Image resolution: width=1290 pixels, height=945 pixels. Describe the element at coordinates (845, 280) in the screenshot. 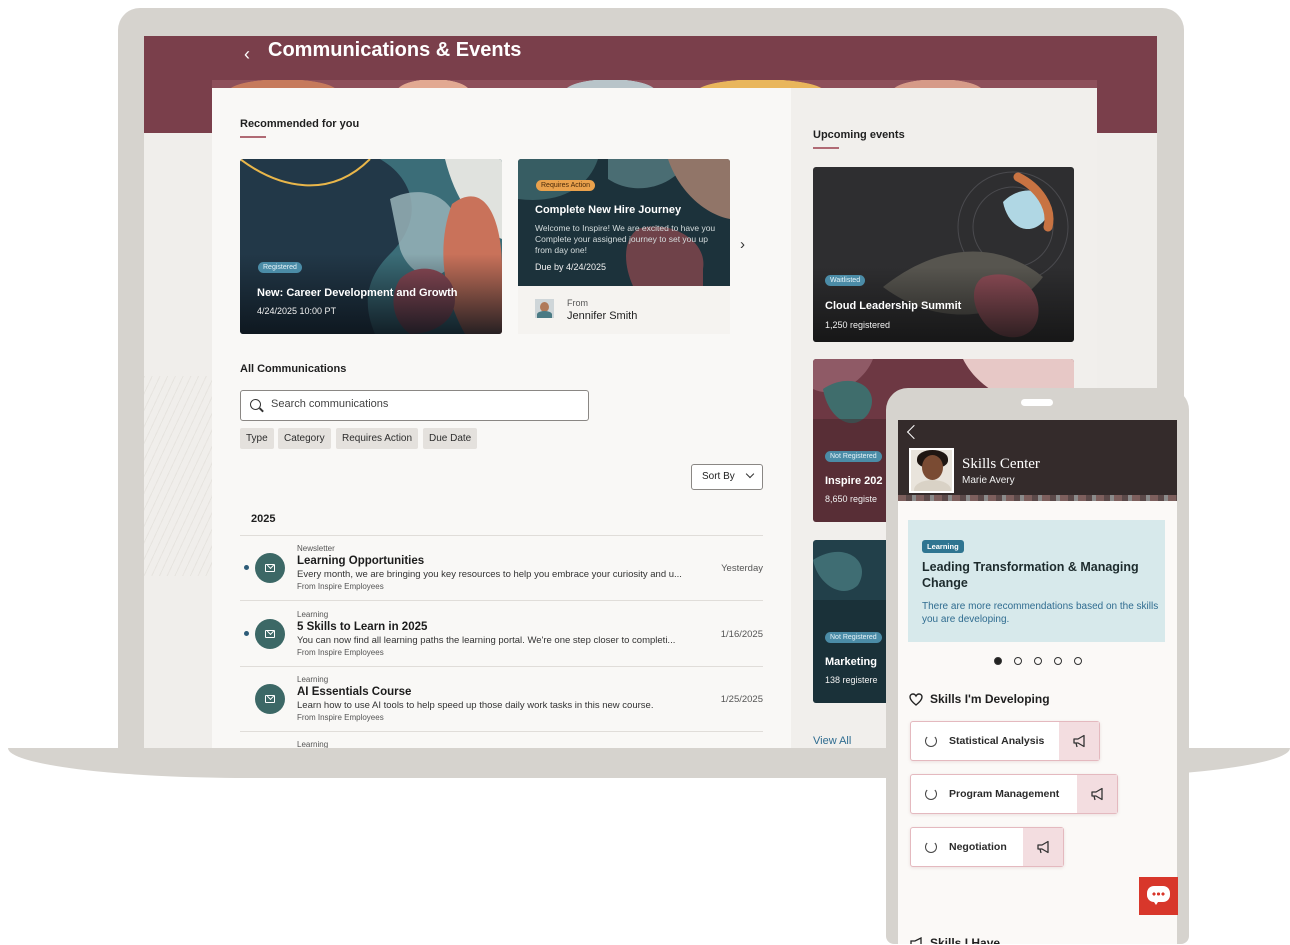

I see `status-badge: Waitlisted` at that location.